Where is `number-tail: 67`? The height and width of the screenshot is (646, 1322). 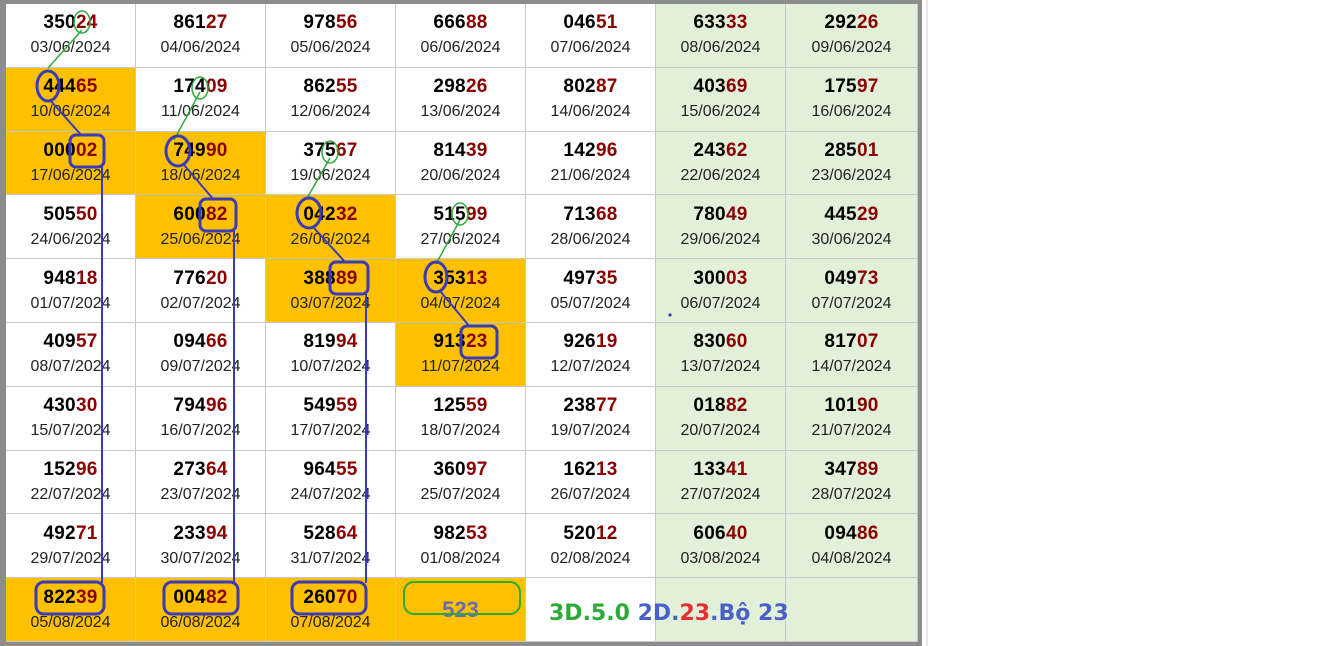
number-tail: 67 is located at coordinates (346, 150).